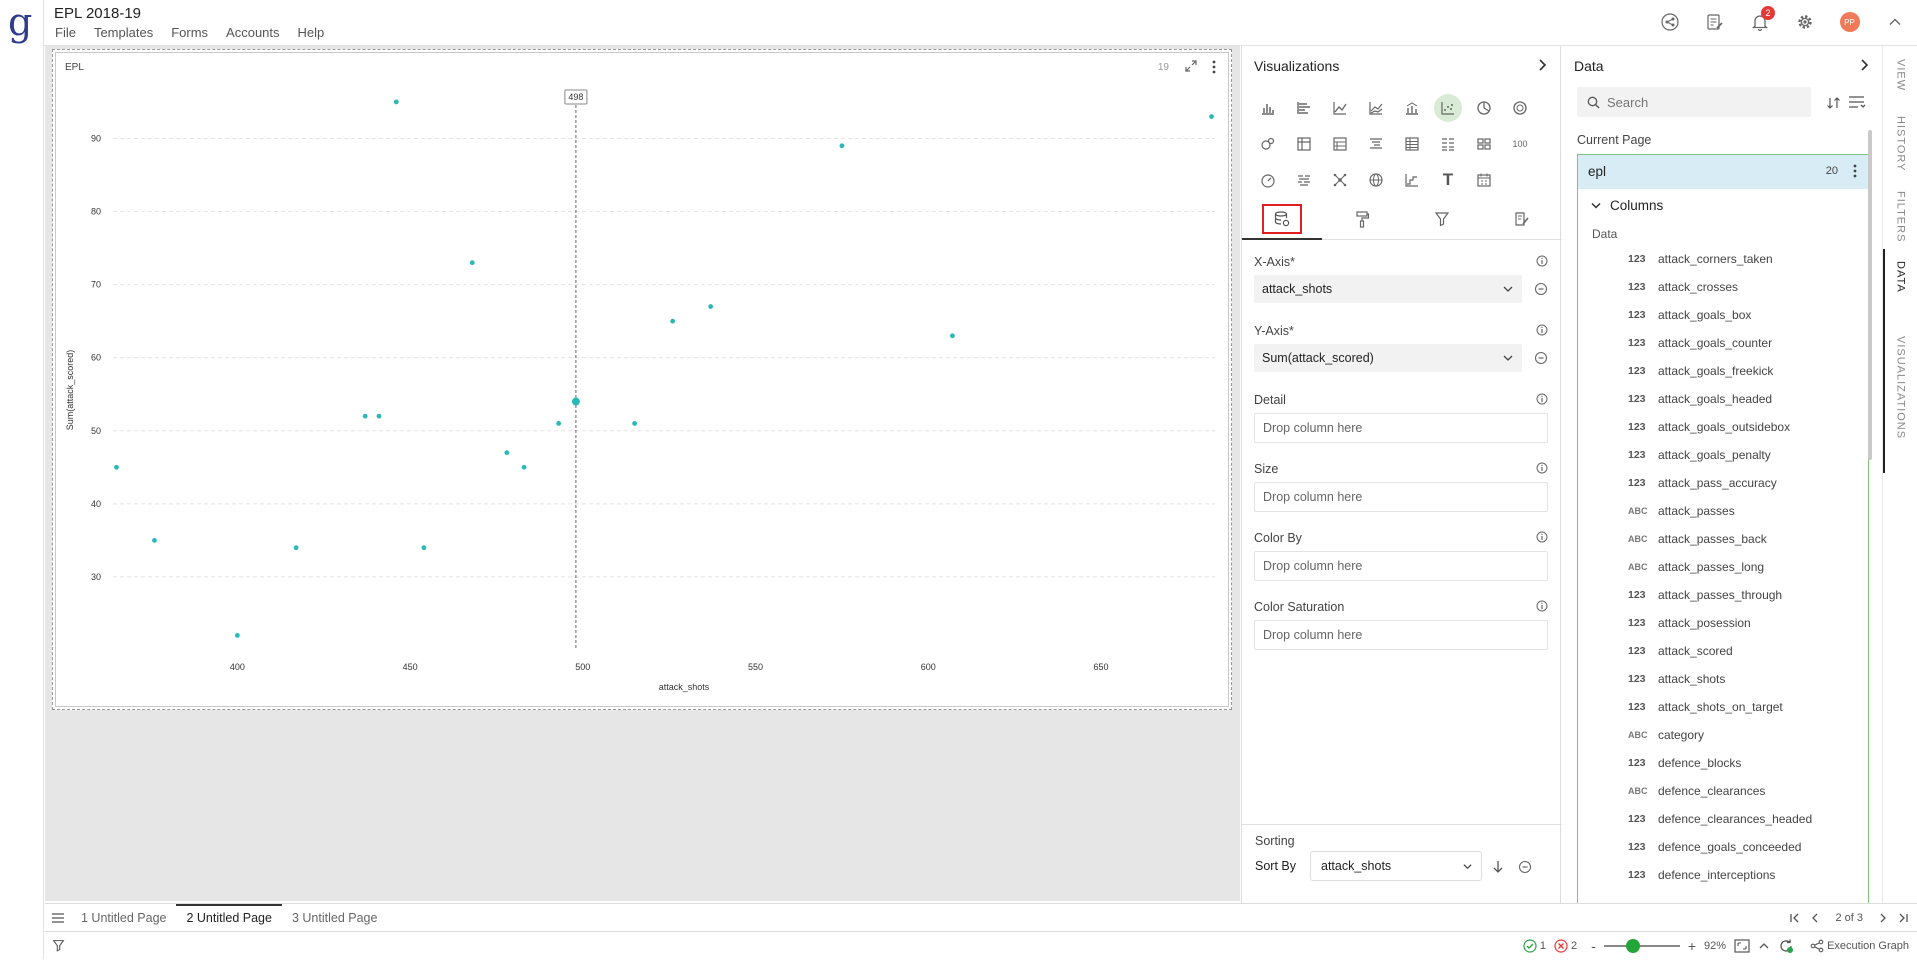 This screenshot has width=1917, height=960. What do you see at coordinates (1362, 218) in the screenshot?
I see `tab-format` at bounding box center [1362, 218].